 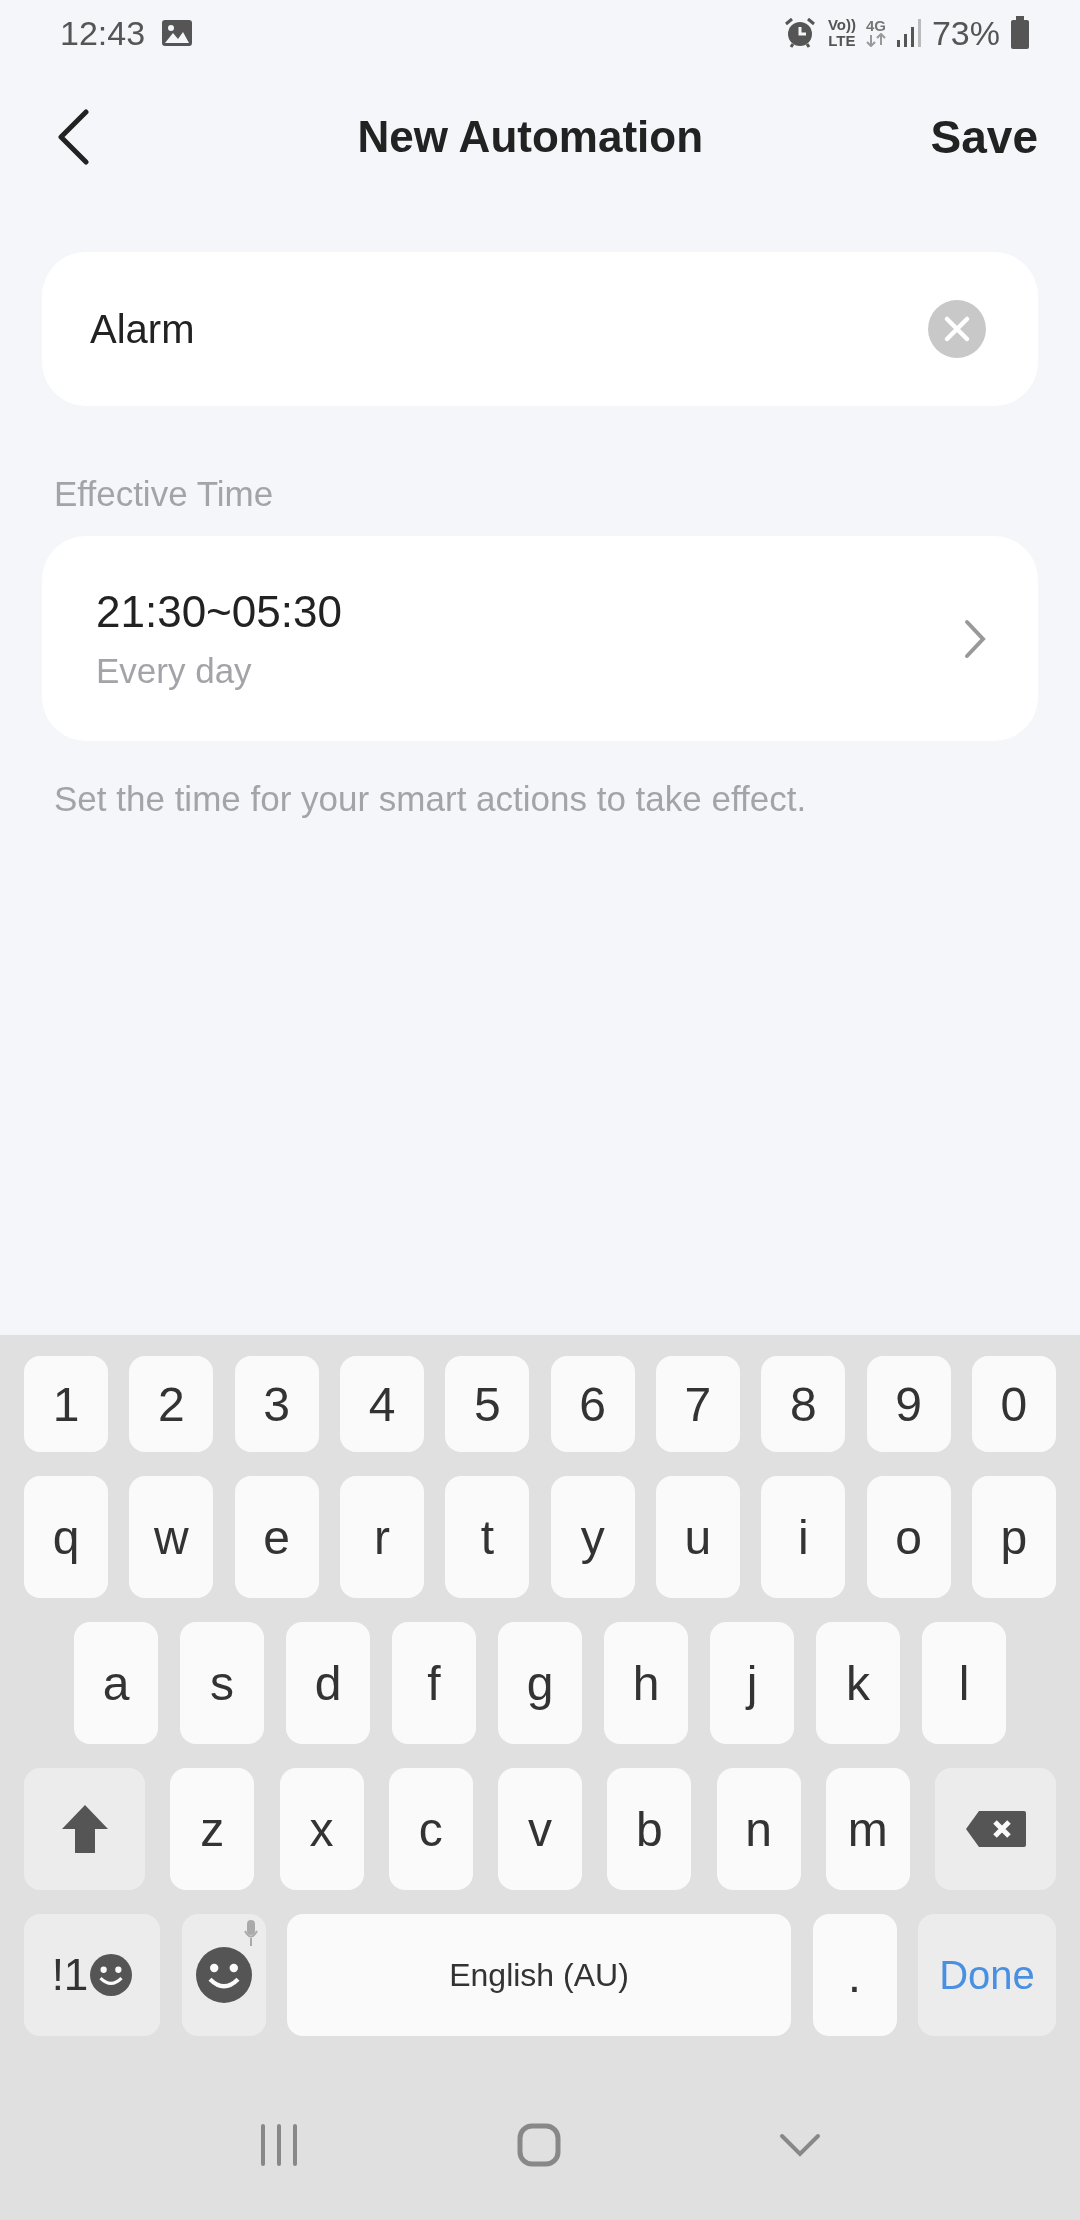 What do you see at coordinates (803, 1404) in the screenshot?
I see `keyboard-key: 8` at bounding box center [803, 1404].